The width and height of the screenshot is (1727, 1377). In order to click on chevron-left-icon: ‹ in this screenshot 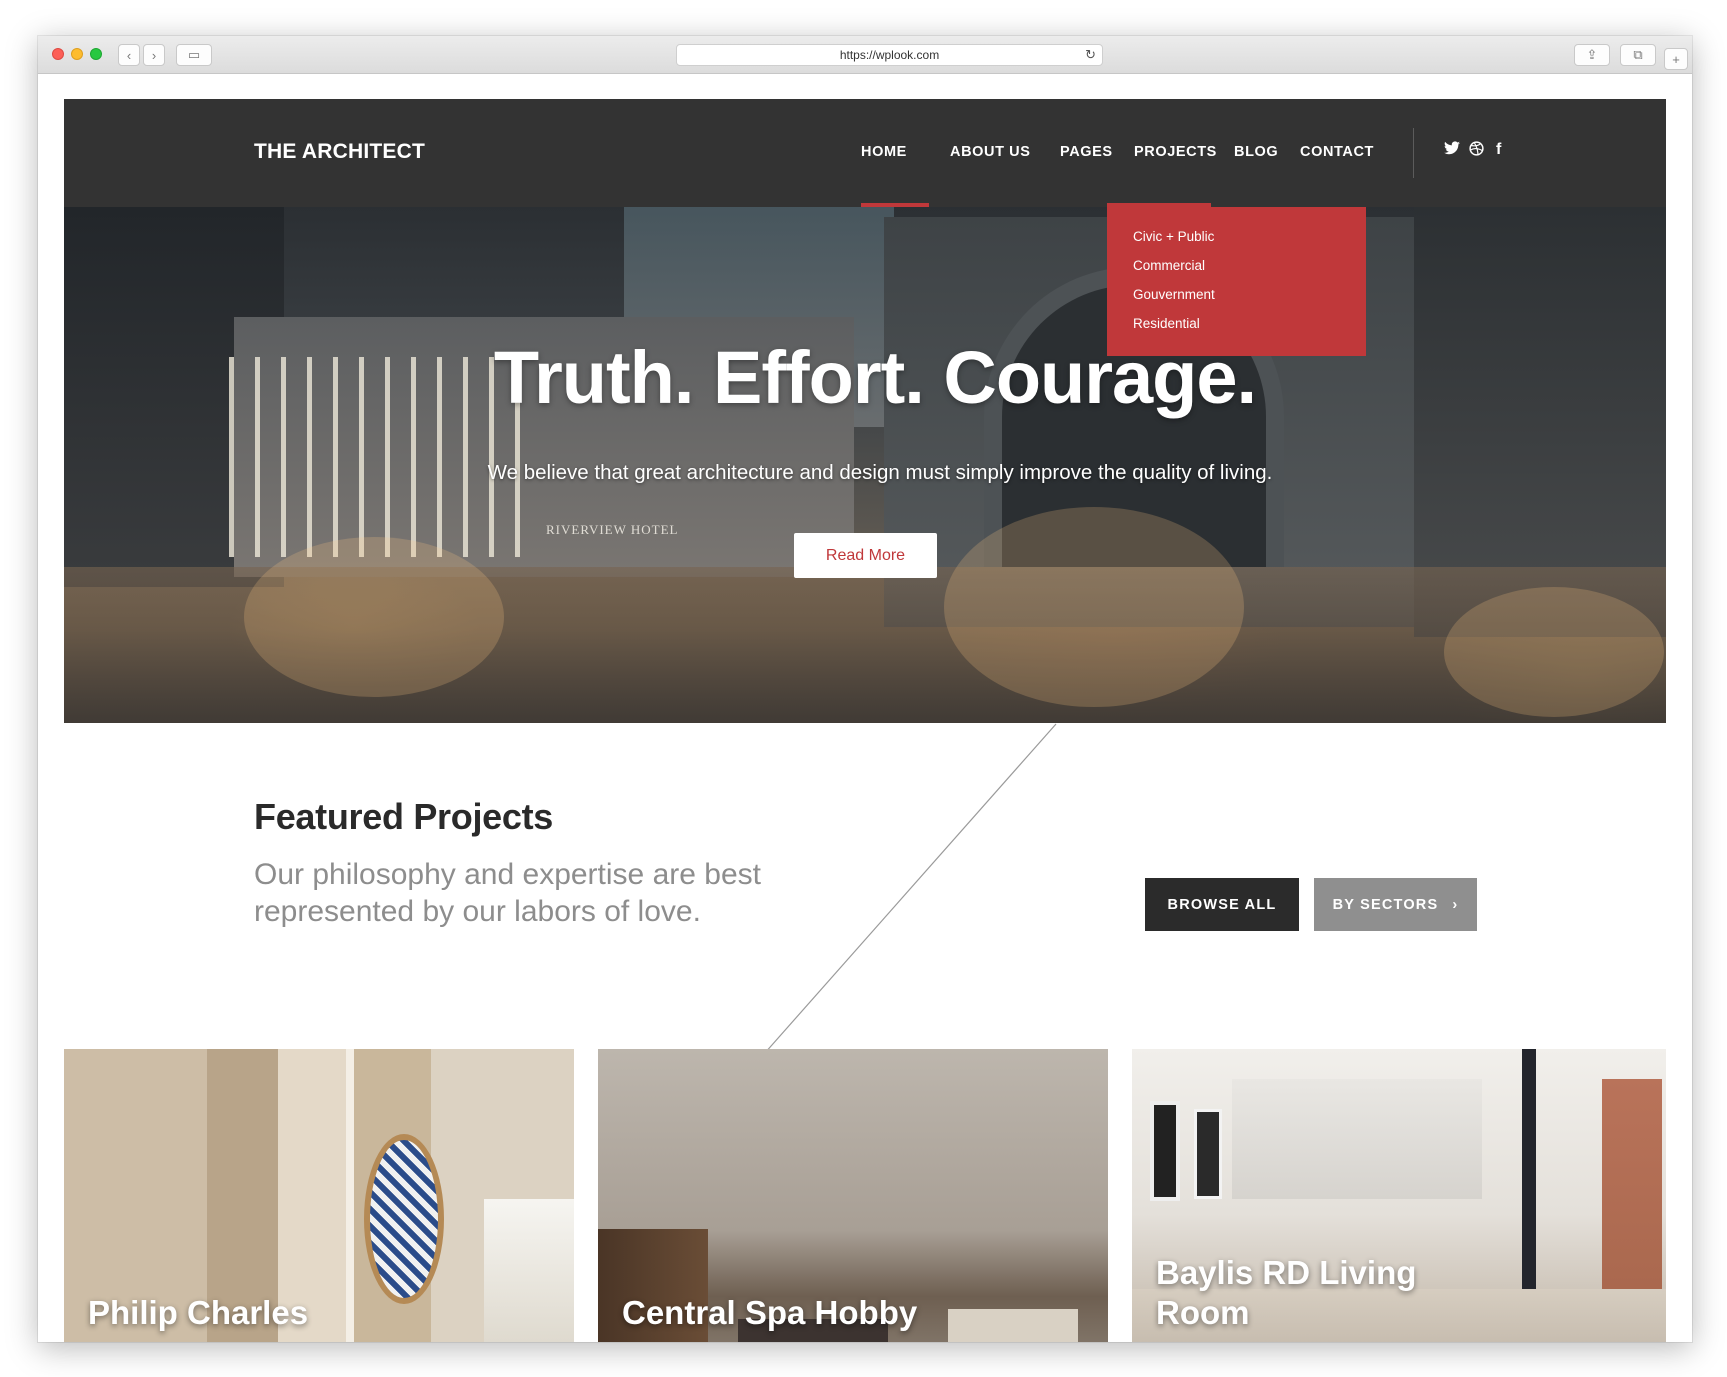, I will do `click(129, 55)`.